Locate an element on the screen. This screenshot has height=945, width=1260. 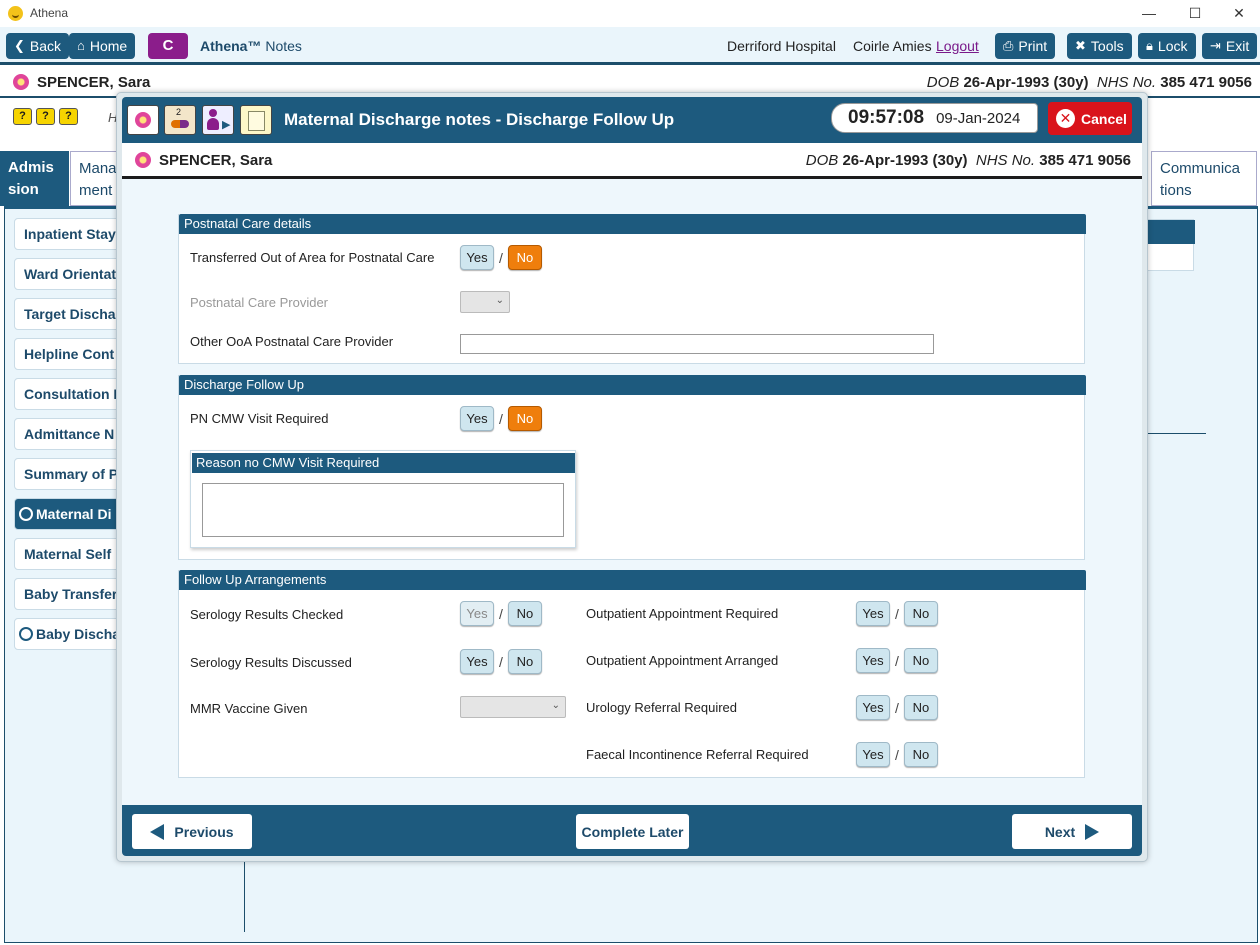
home-icon: ⌂ is located at coordinates (81, 45).